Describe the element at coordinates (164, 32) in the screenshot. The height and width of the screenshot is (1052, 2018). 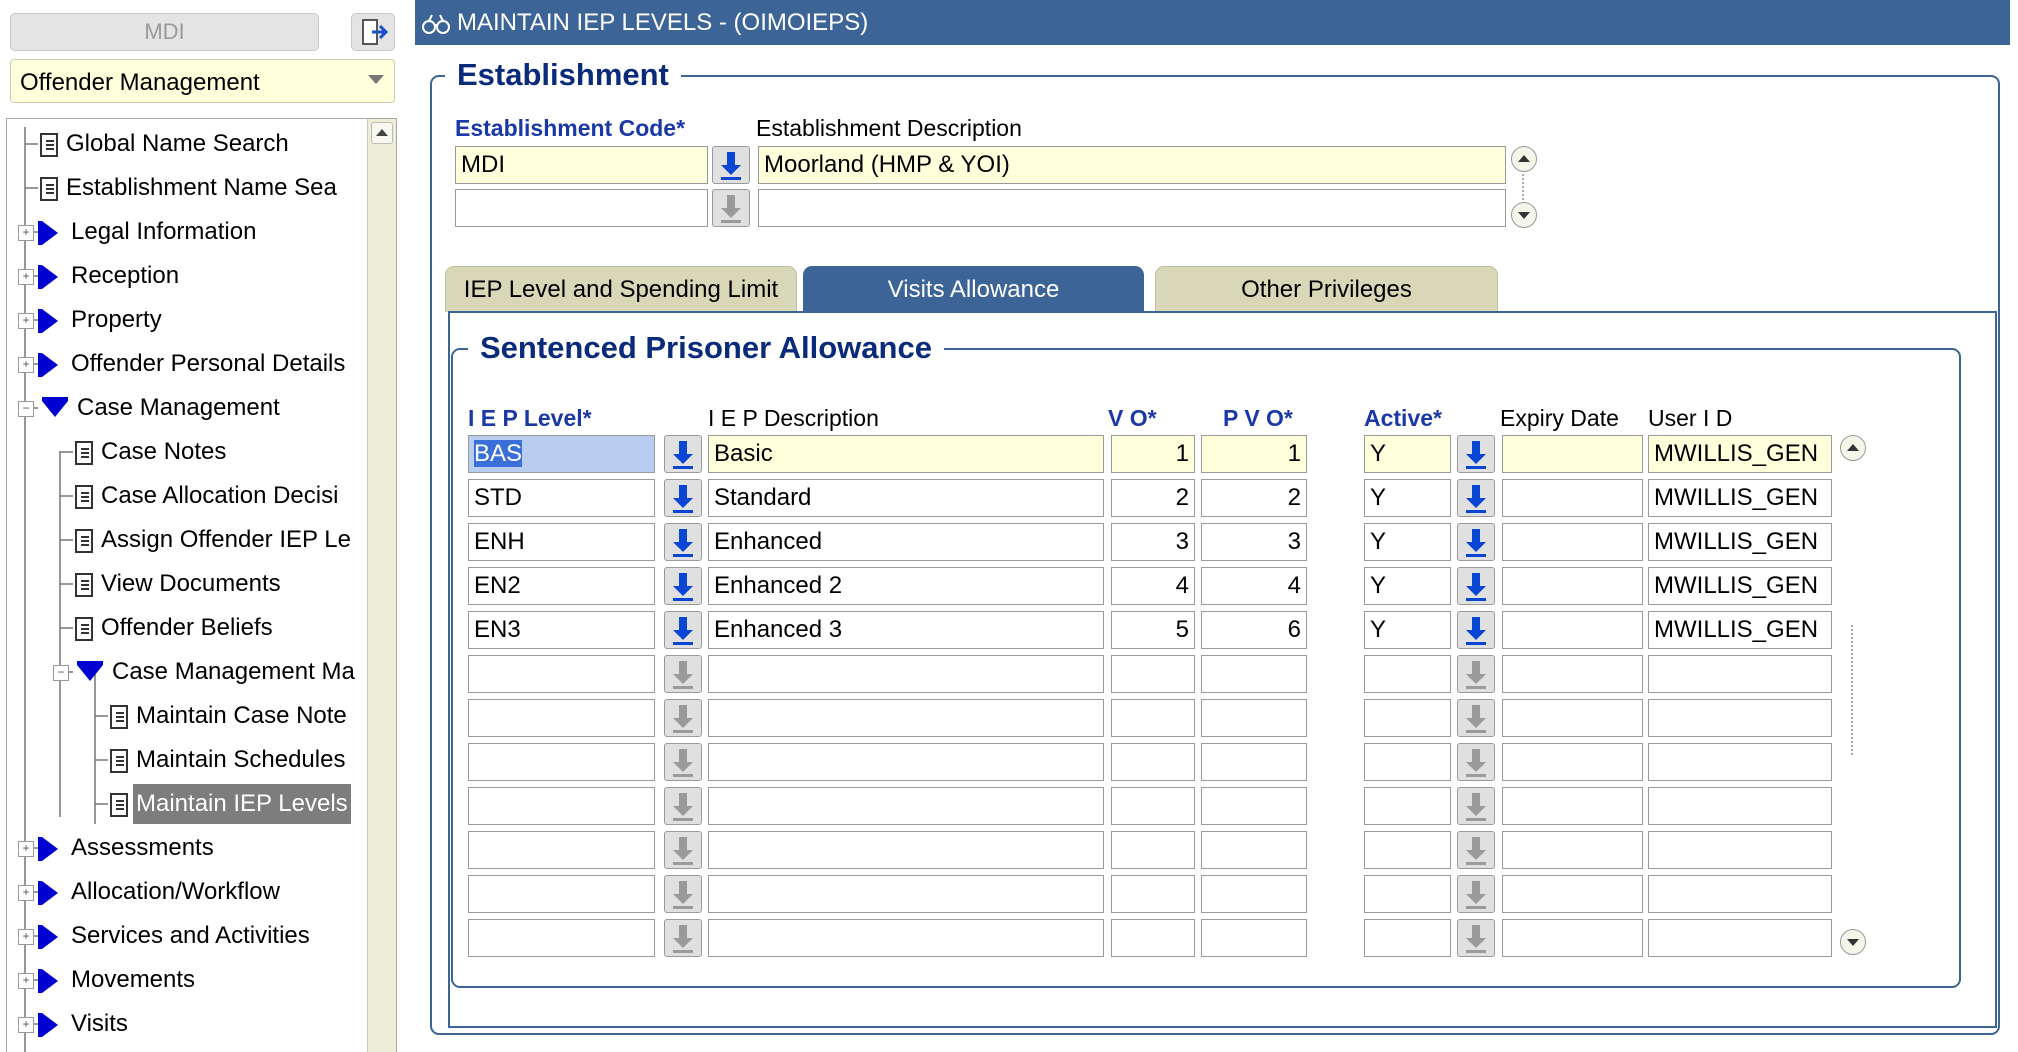
I see `caseload-button: MDI` at that location.